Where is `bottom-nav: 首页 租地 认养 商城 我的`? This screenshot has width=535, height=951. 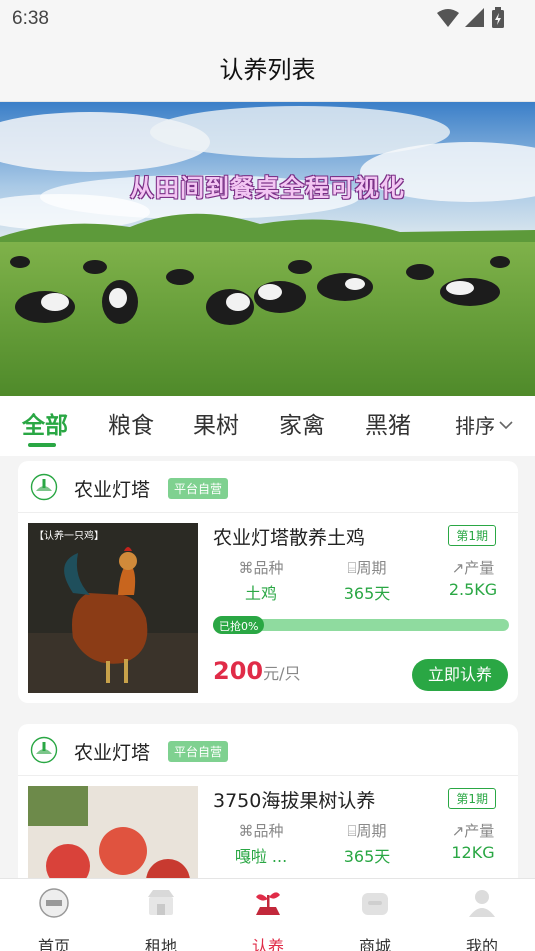 bottom-nav: 首页 租地 认养 商城 我的 is located at coordinates (267, 914).